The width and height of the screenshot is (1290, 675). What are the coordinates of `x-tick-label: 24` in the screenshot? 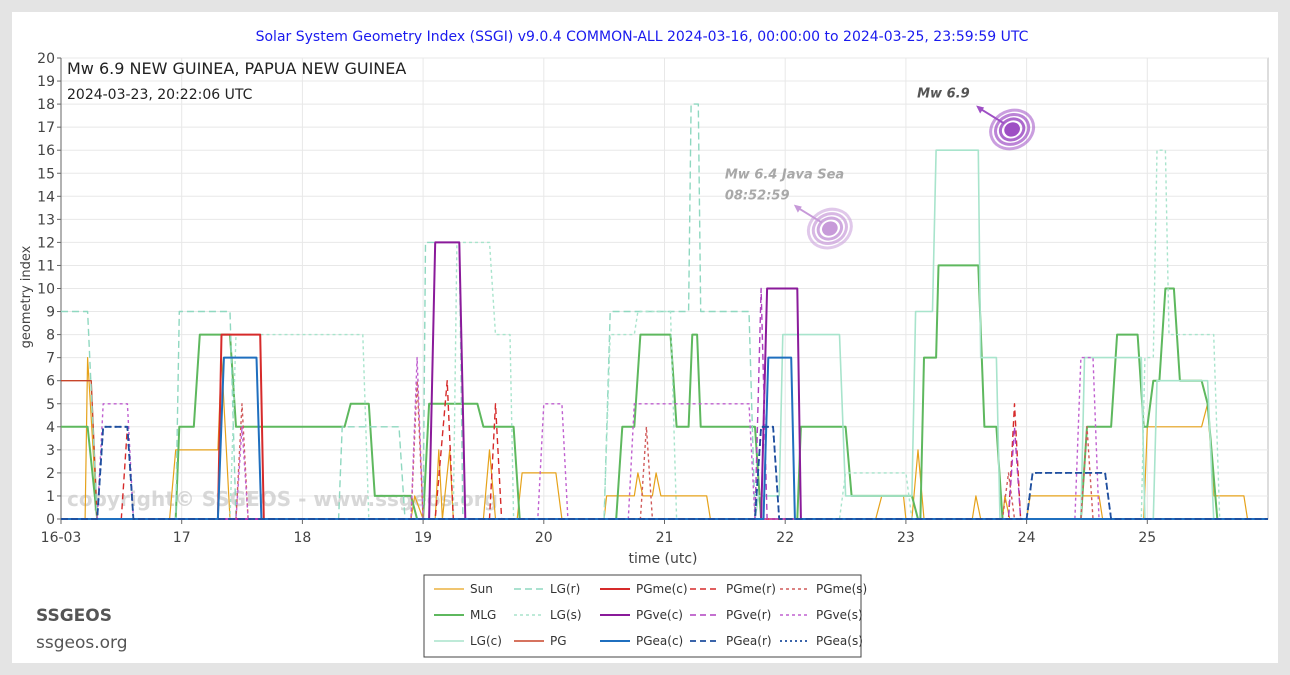 It's located at (1027, 538).